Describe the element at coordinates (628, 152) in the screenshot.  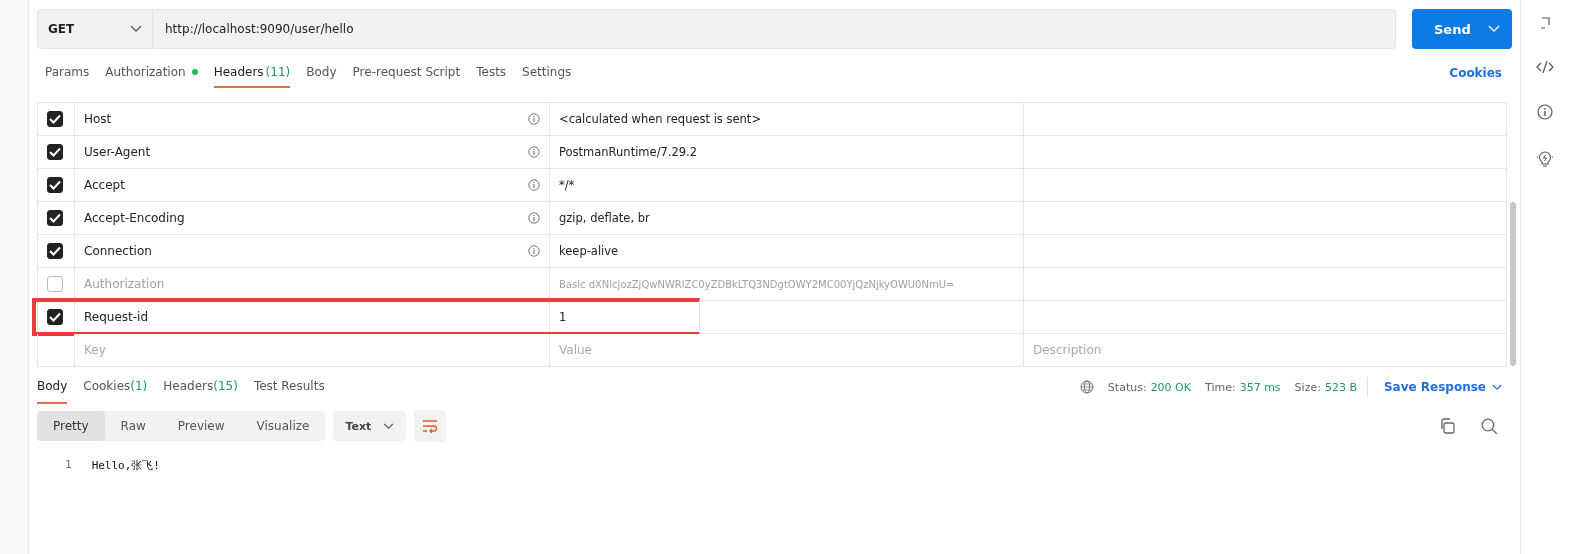
I see `header-value: PostmanRuntime/7.29.2` at that location.